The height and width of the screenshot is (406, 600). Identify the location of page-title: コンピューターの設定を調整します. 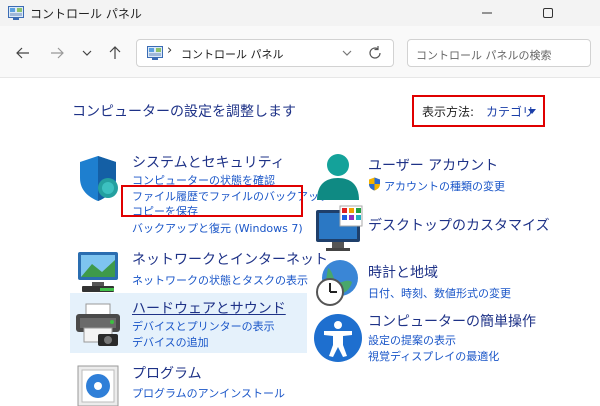
(184, 112).